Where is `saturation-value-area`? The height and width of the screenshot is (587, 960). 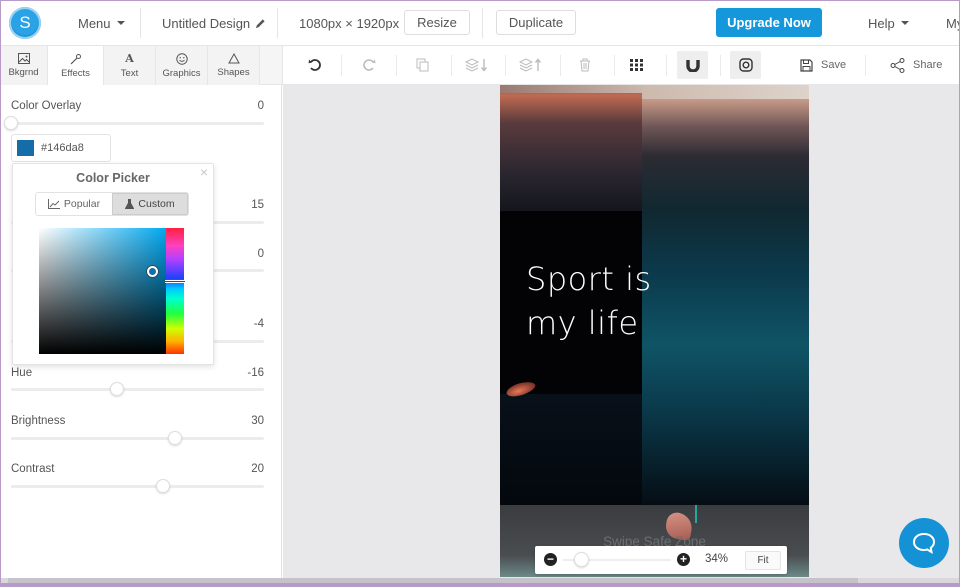
saturation-value-area is located at coordinates (103, 291).